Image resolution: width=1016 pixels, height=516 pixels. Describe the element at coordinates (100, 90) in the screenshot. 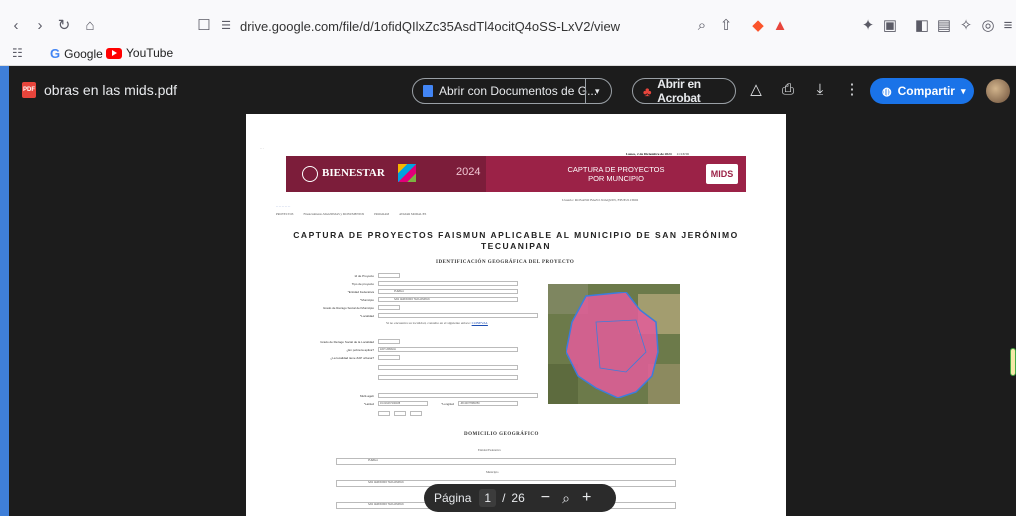

I see `file-title: PDF obras en las mids.pdf` at that location.